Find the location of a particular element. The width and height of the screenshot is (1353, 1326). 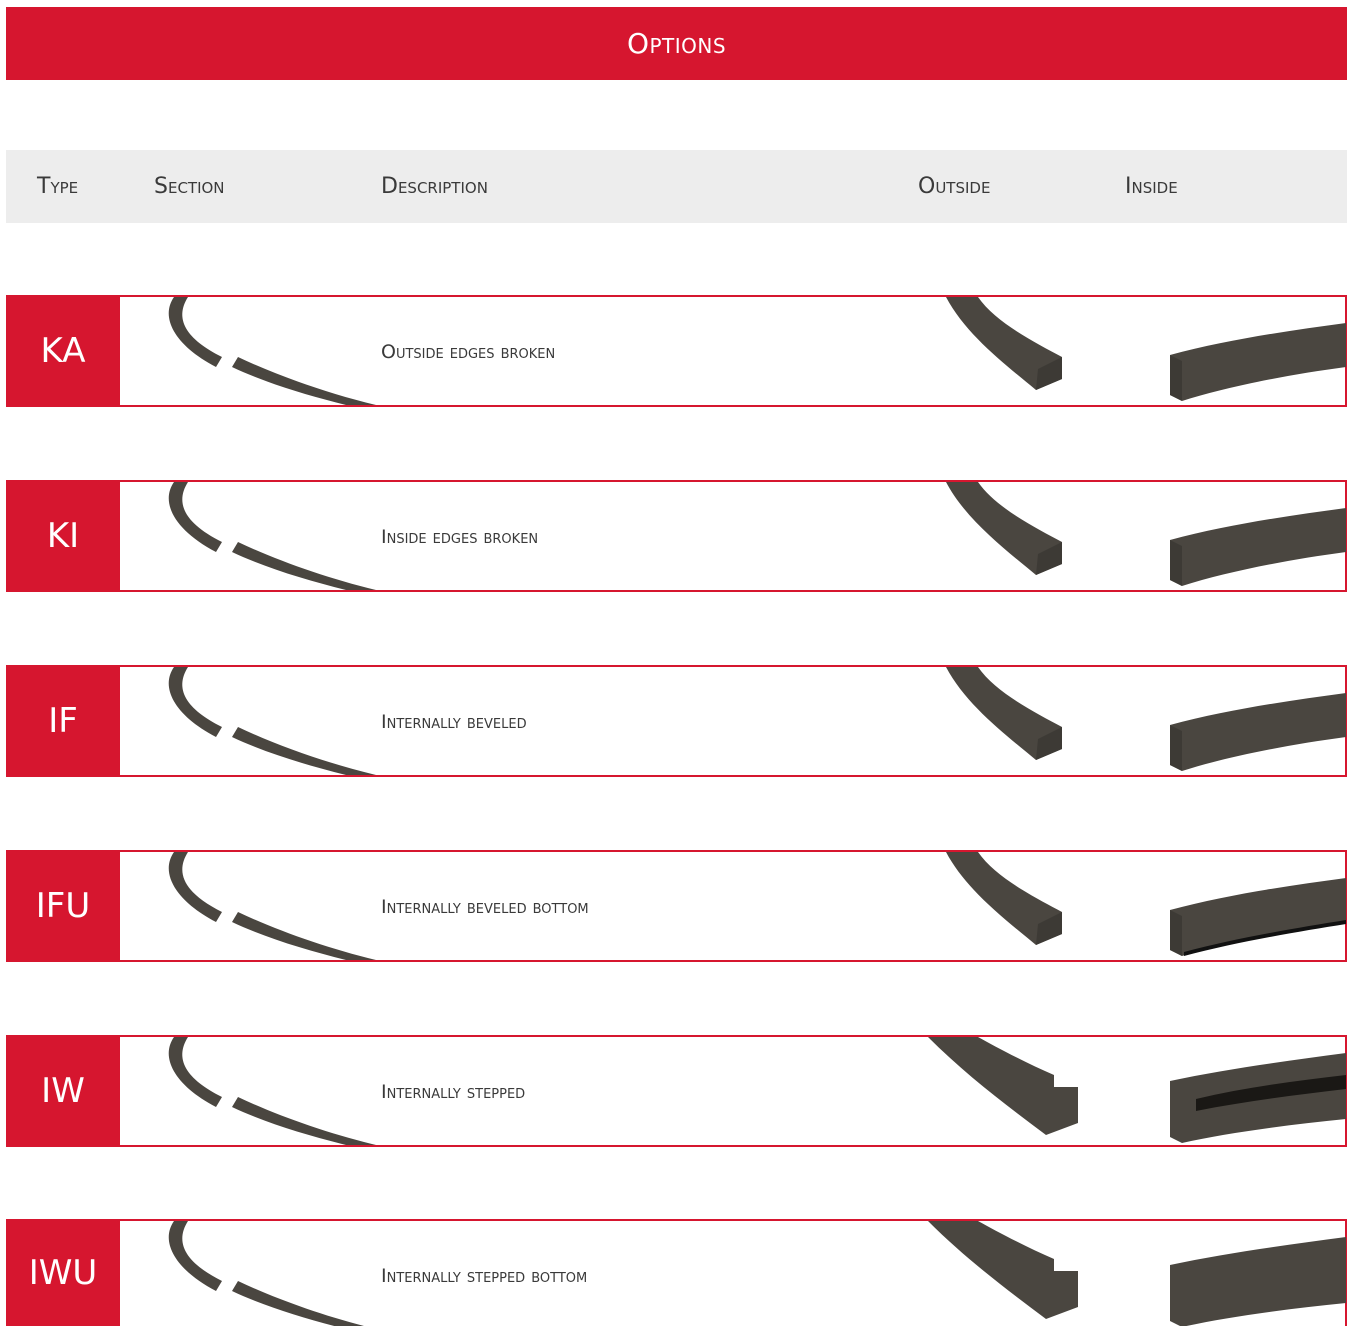

header-type: Type is located at coordinates (58, 186).